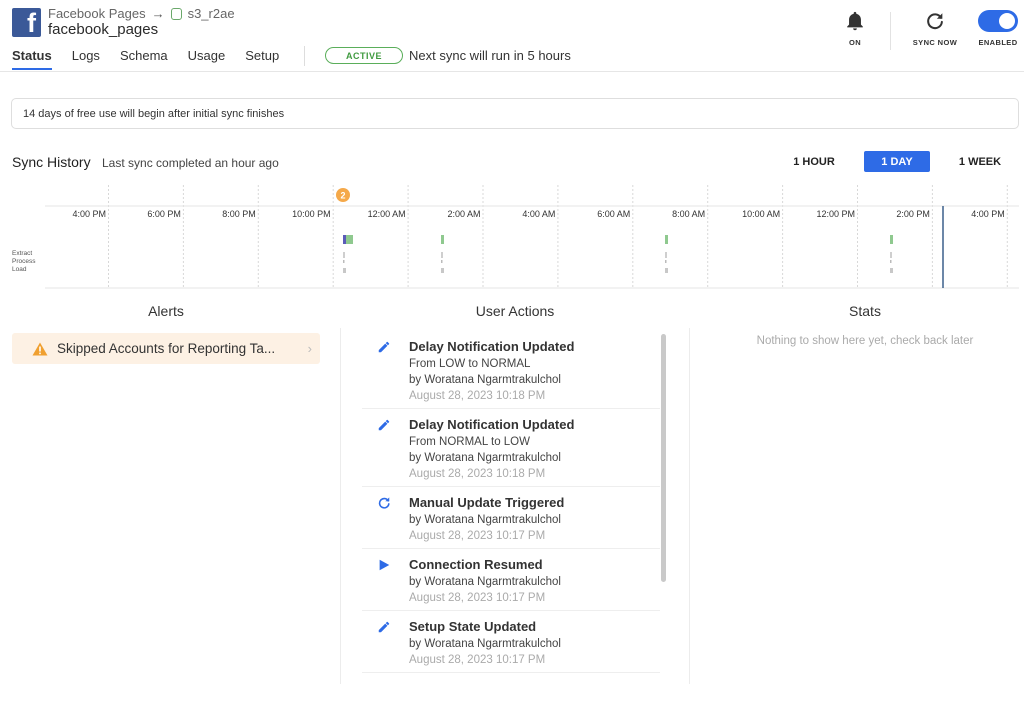 The height and width of the screenshot is (702, 1024). What do you see at coordinates (166, 311) in the screenshot?
I see `alerts-title: Alerts` at bounding box center [166, 311].